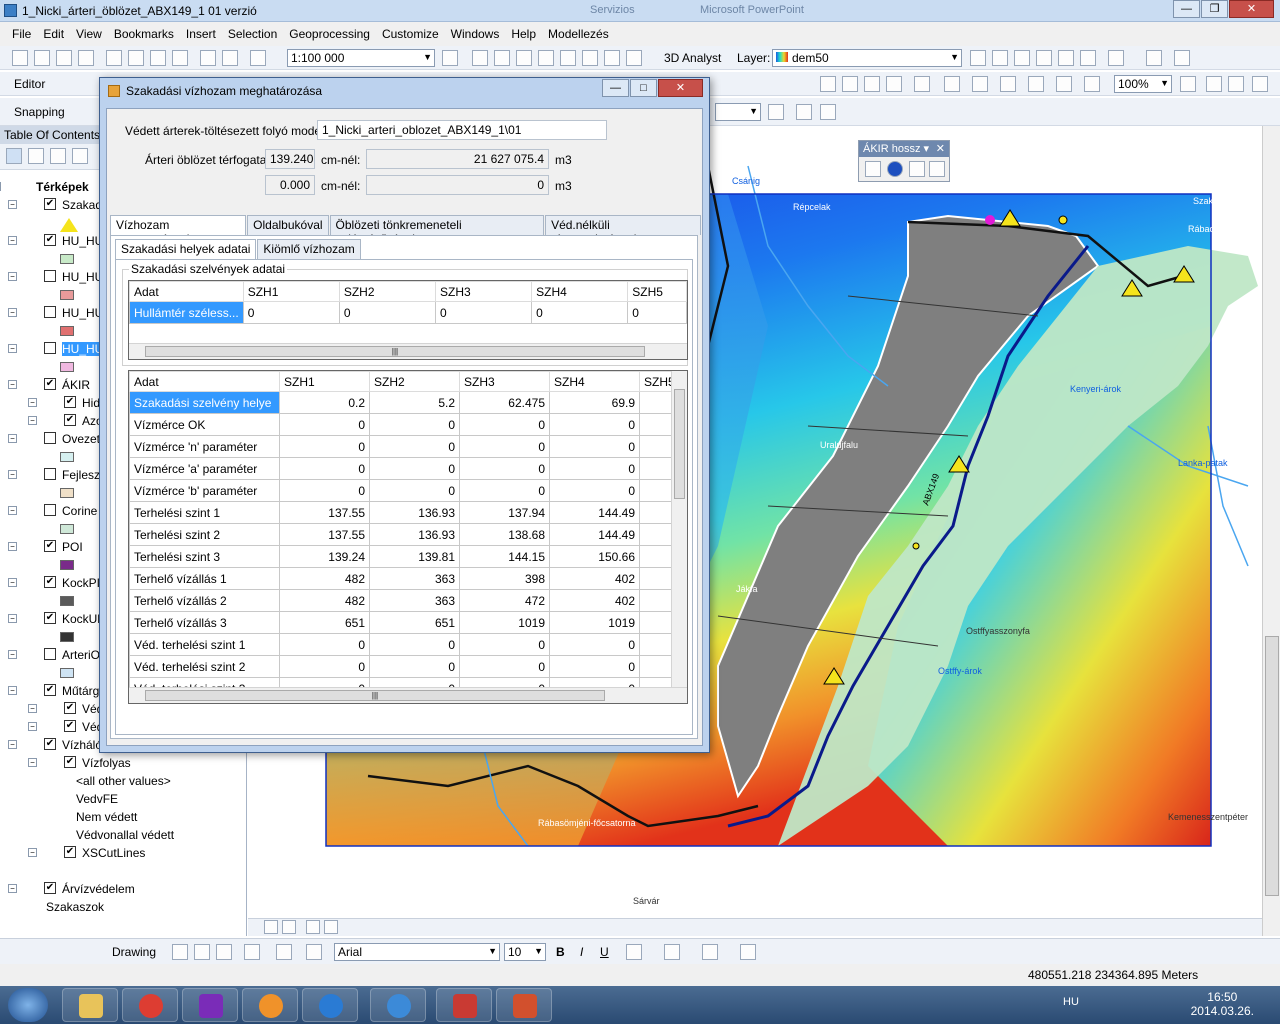 This screenshot has width=1280, height=1024. I want to click on arcglobe-icon, so click(1182, 58).